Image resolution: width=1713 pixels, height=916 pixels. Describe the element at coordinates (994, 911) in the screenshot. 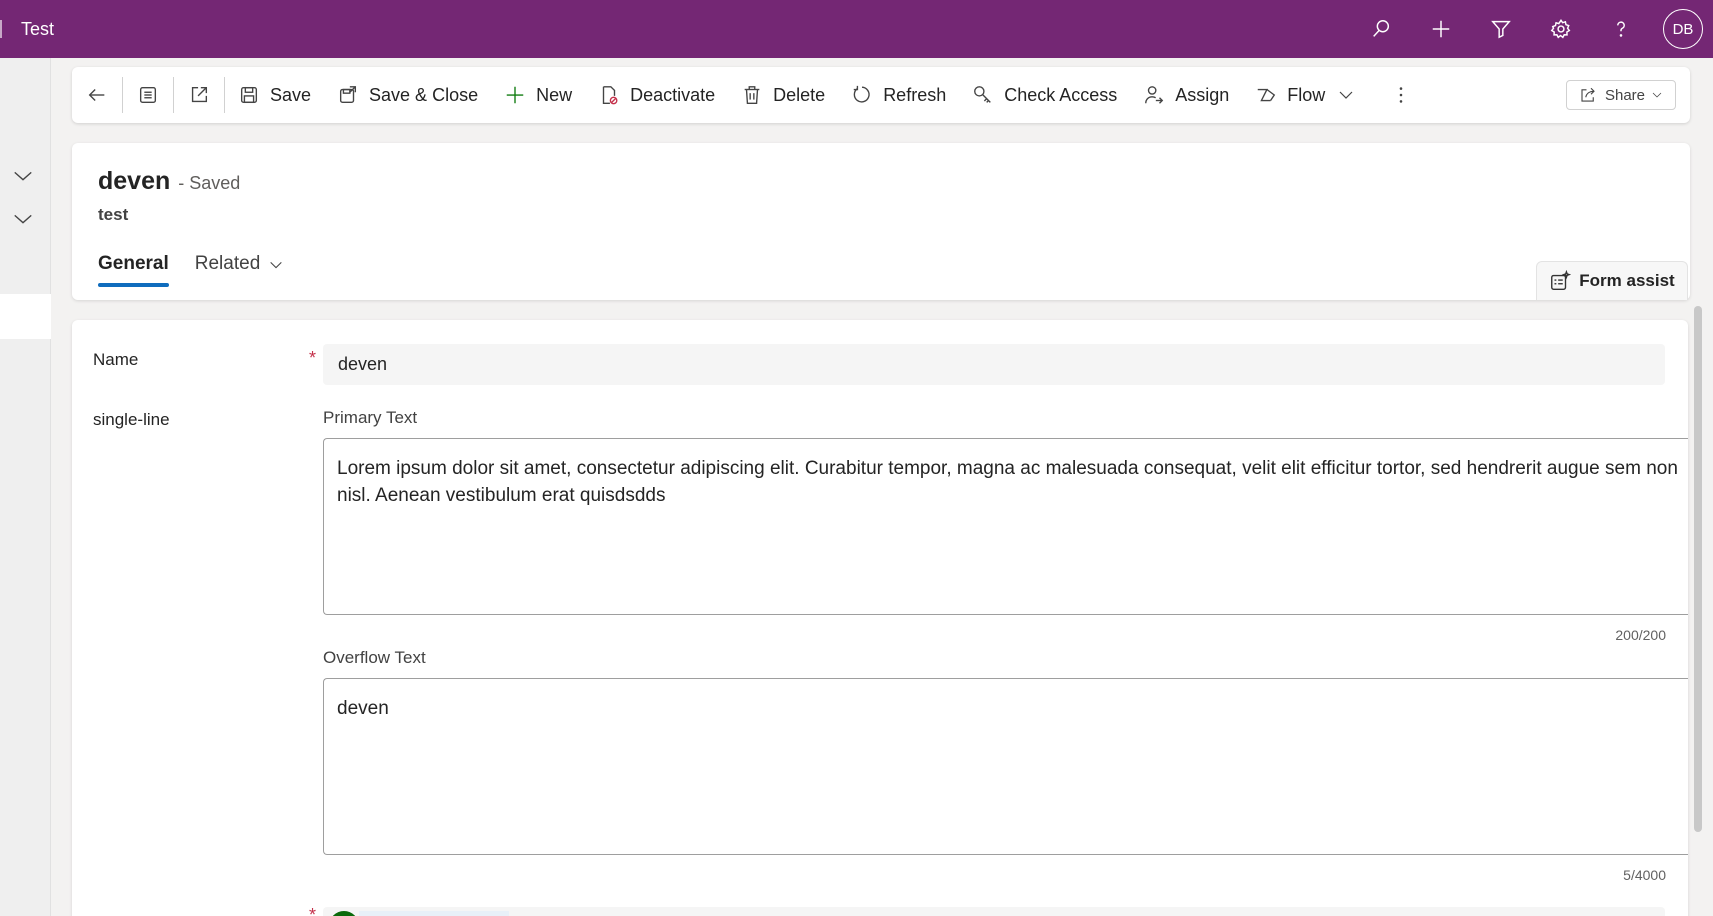

I see `owner-lookup` at that location.